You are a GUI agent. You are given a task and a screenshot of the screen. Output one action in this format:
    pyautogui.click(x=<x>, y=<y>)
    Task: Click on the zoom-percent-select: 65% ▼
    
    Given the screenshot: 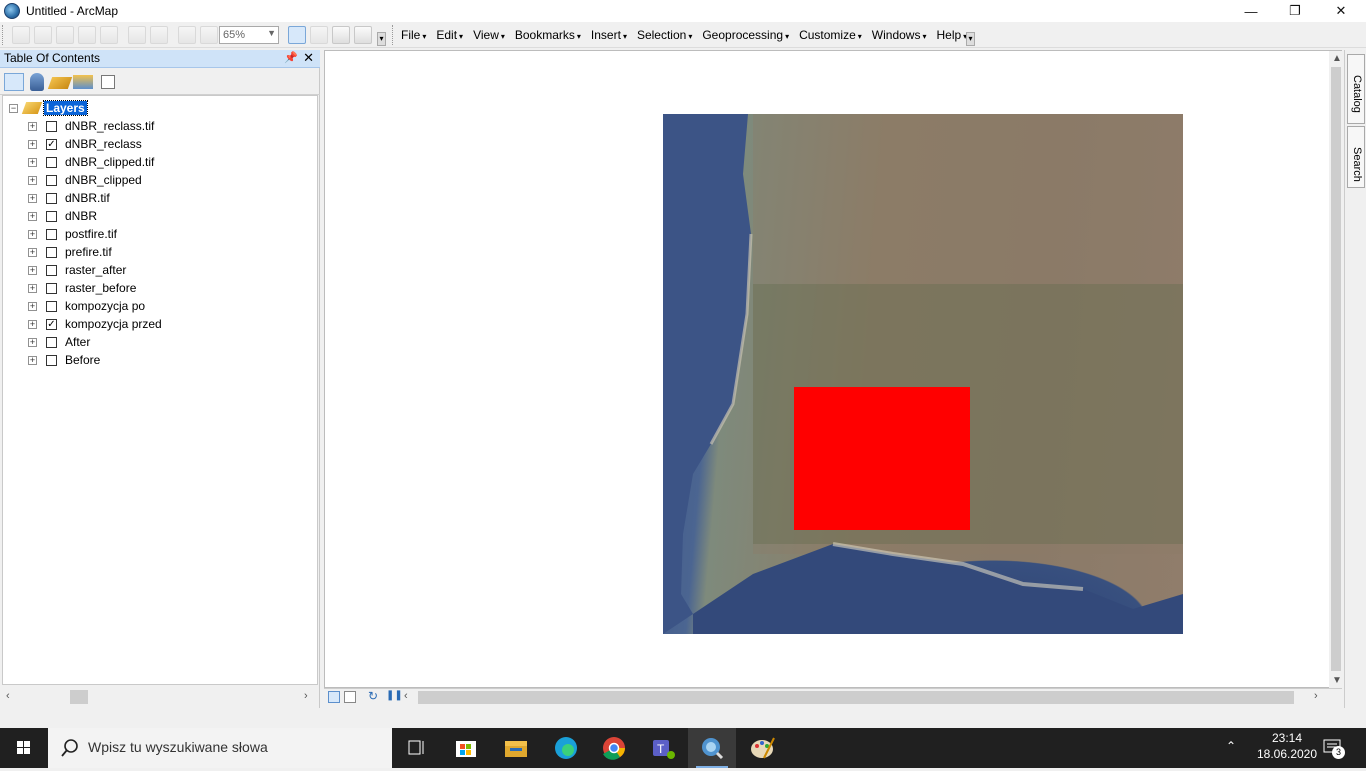 What is the action you would take?
    pyautogui.click(x=249, y=35)
    